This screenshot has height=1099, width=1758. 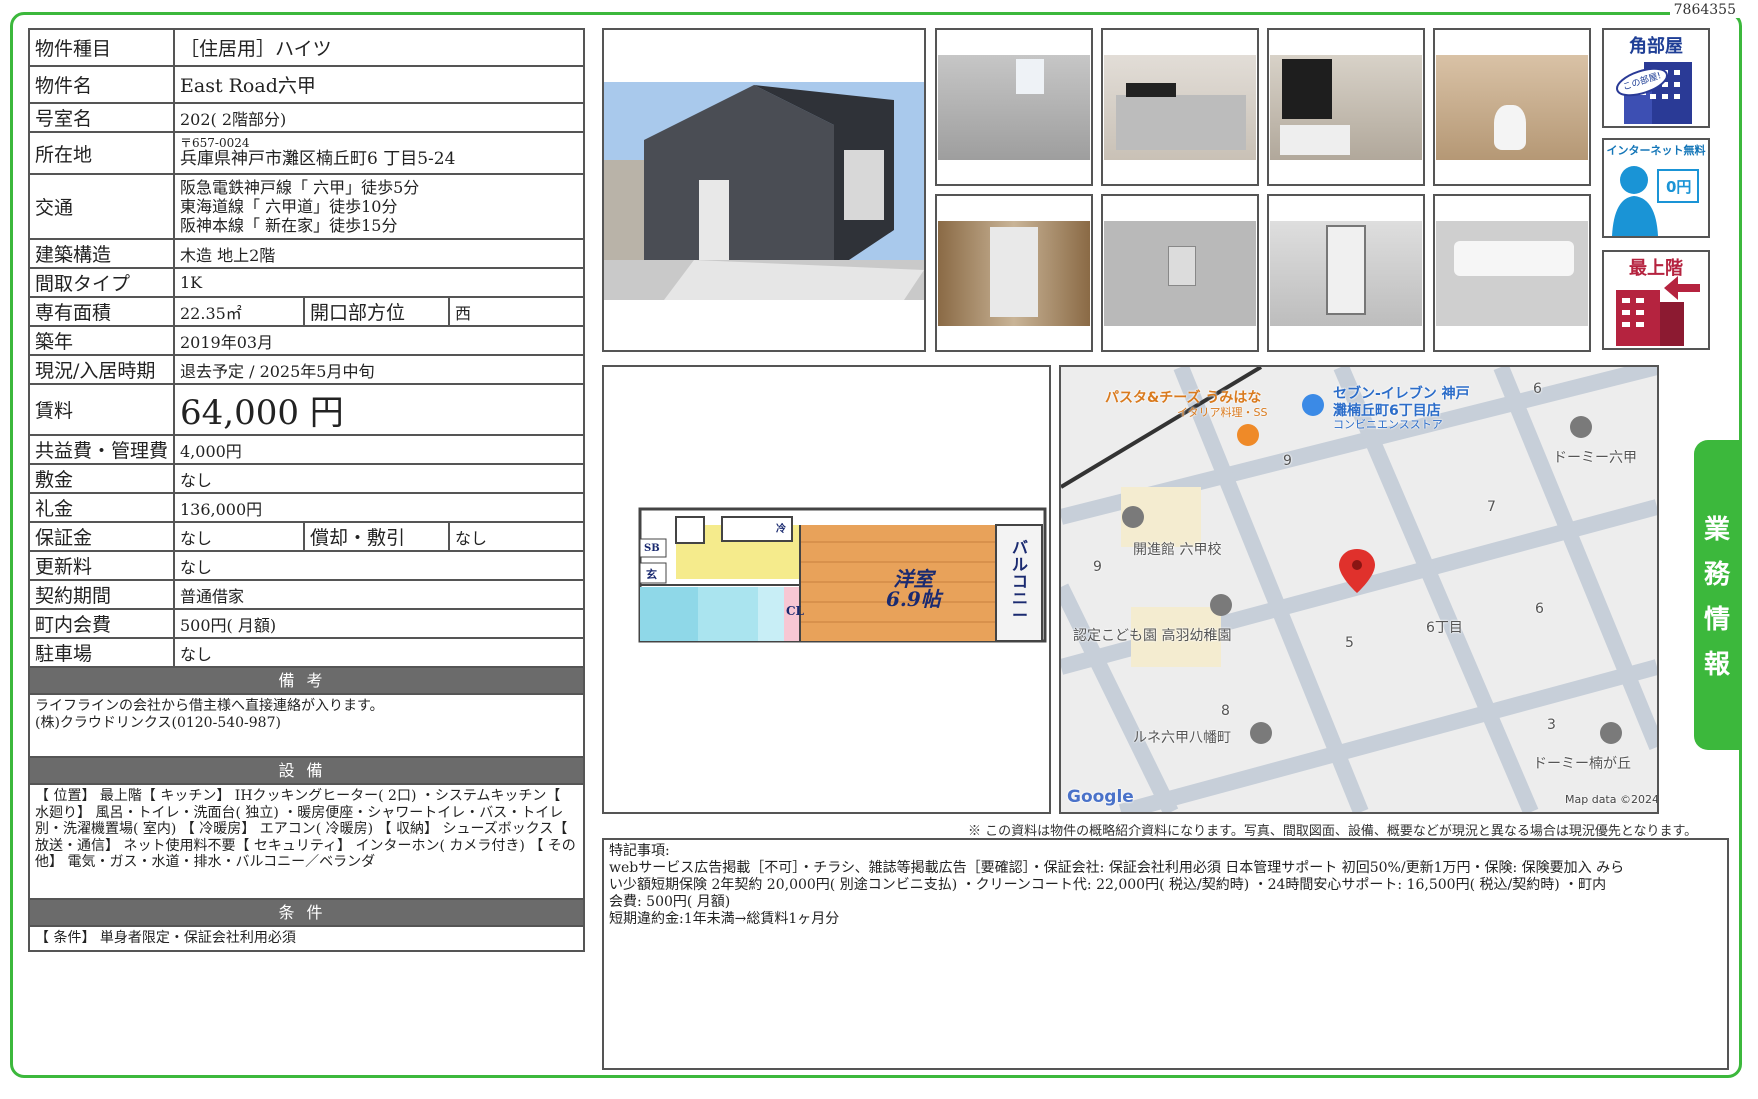 What do you see at coordinates (101, 311) in the screenshot?
I see `area-label: 専有面積` at bounding box center [101, 311].